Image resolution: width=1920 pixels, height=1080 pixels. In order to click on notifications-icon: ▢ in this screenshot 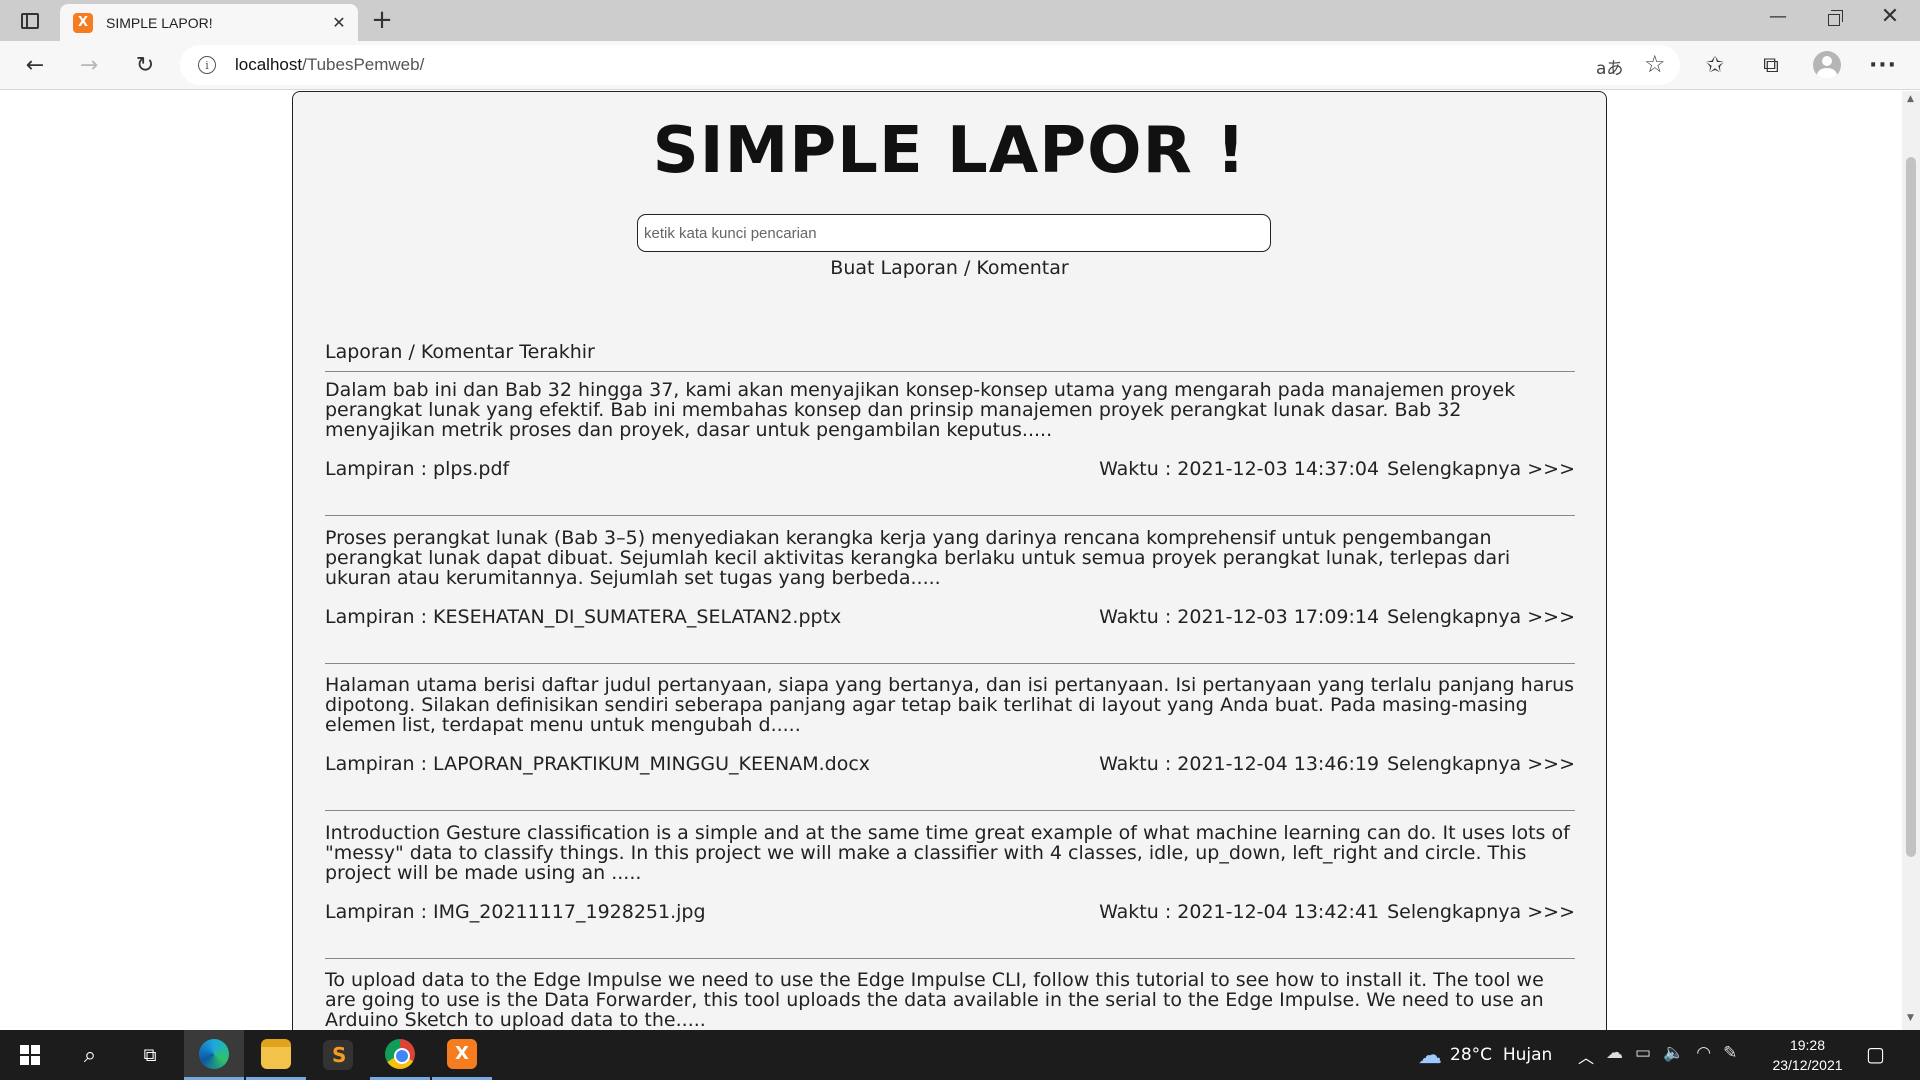, I will do `click(1875, 1054)`.